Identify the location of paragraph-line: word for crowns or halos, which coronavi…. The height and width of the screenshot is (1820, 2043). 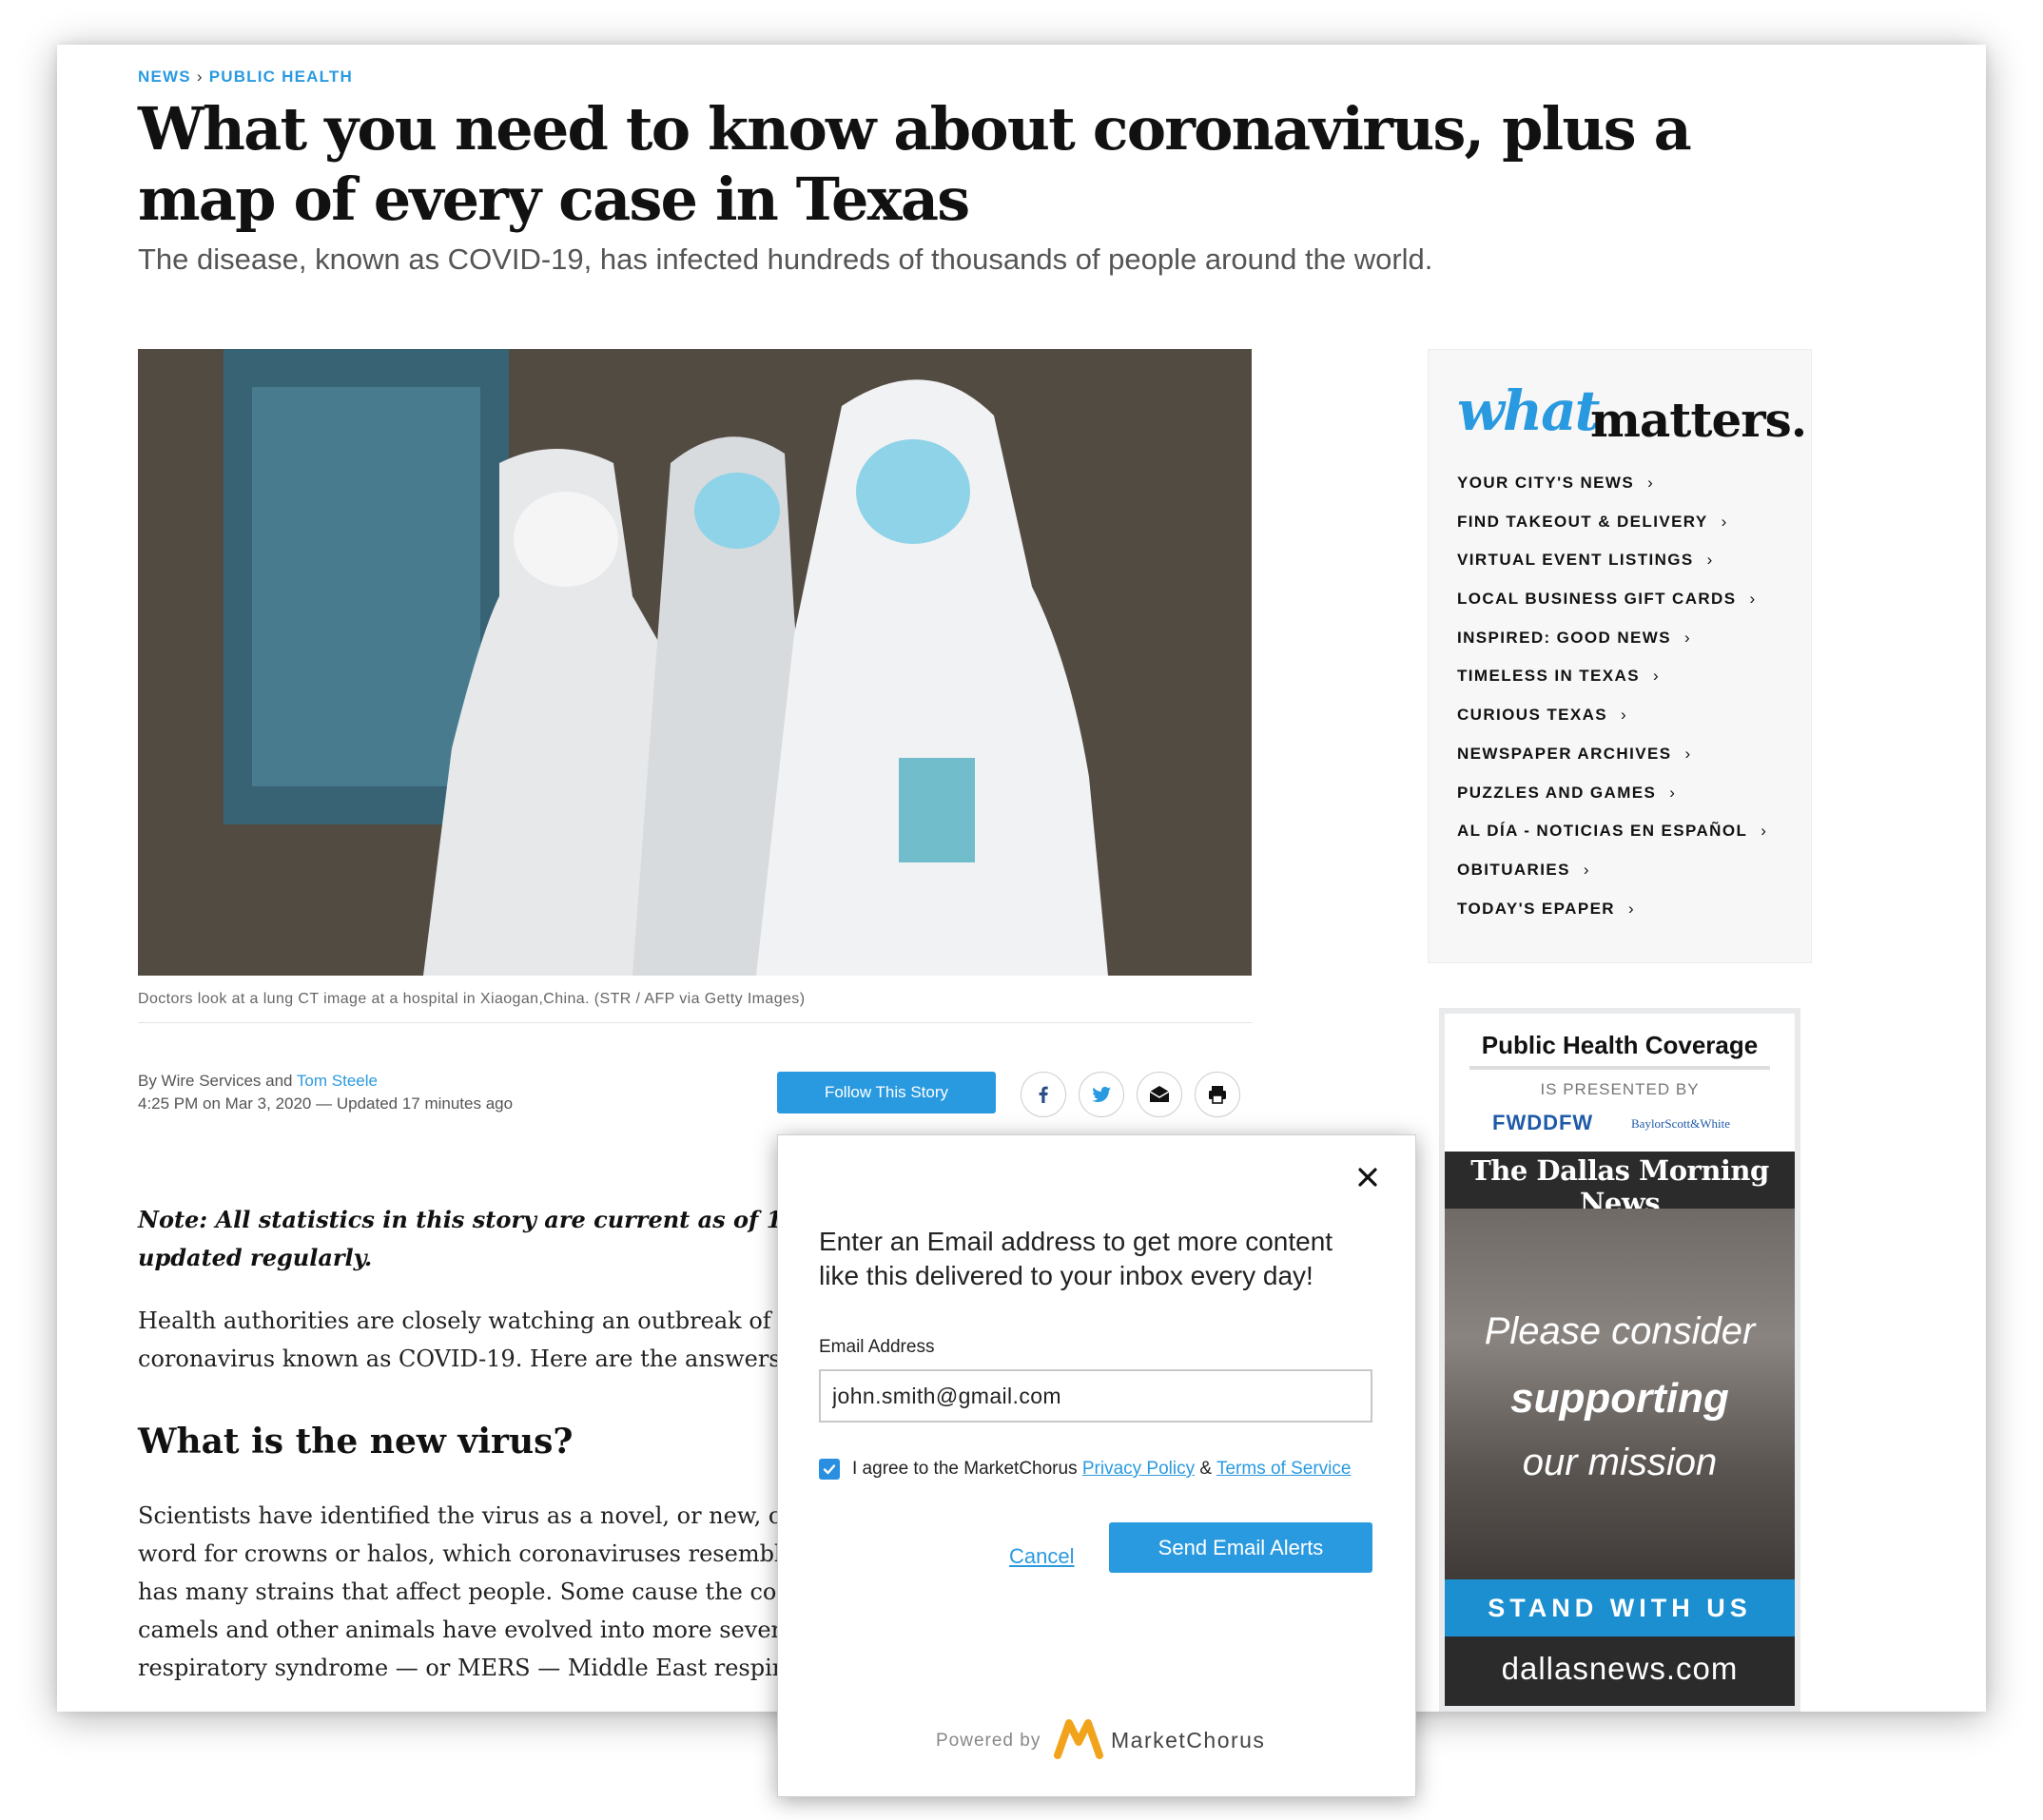
(477, 1553).